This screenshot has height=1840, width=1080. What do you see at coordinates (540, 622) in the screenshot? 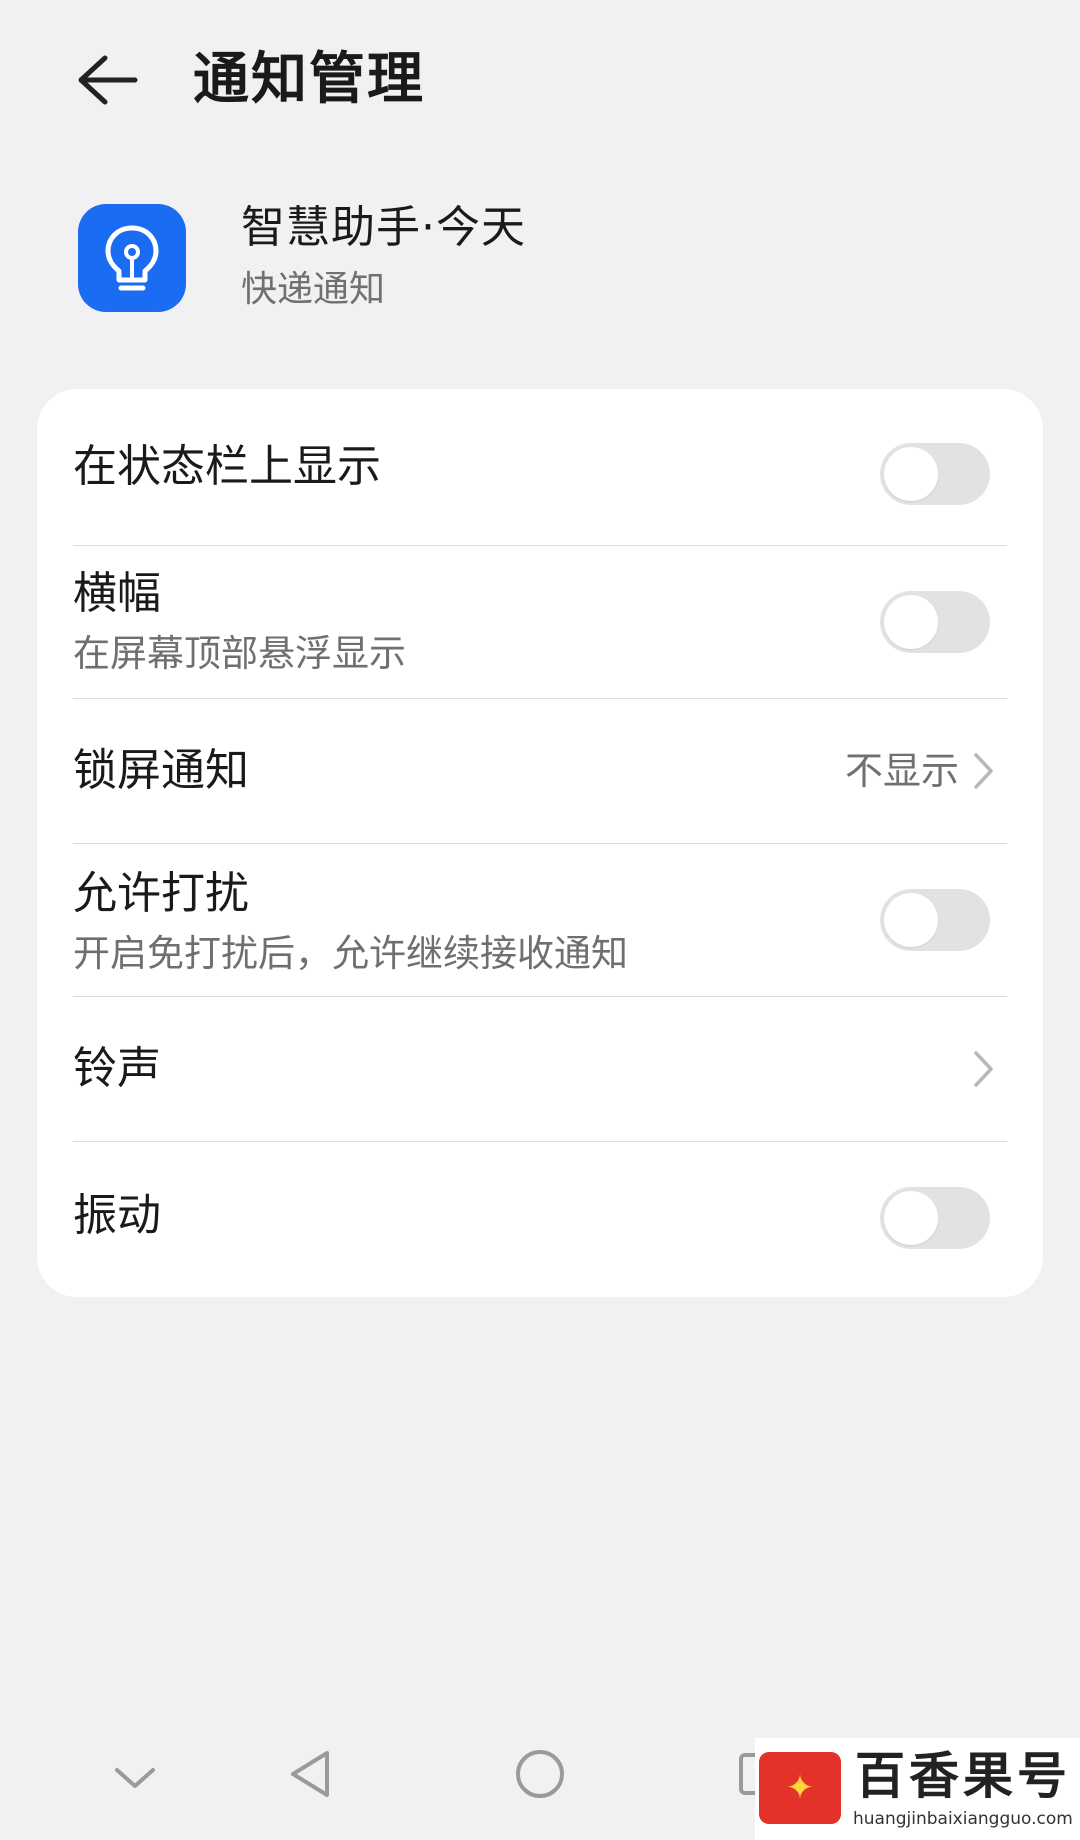
I see `setting-banner-row: 横幅 在屏幕顶部悬浮显示` at bounding box center [540, 622].